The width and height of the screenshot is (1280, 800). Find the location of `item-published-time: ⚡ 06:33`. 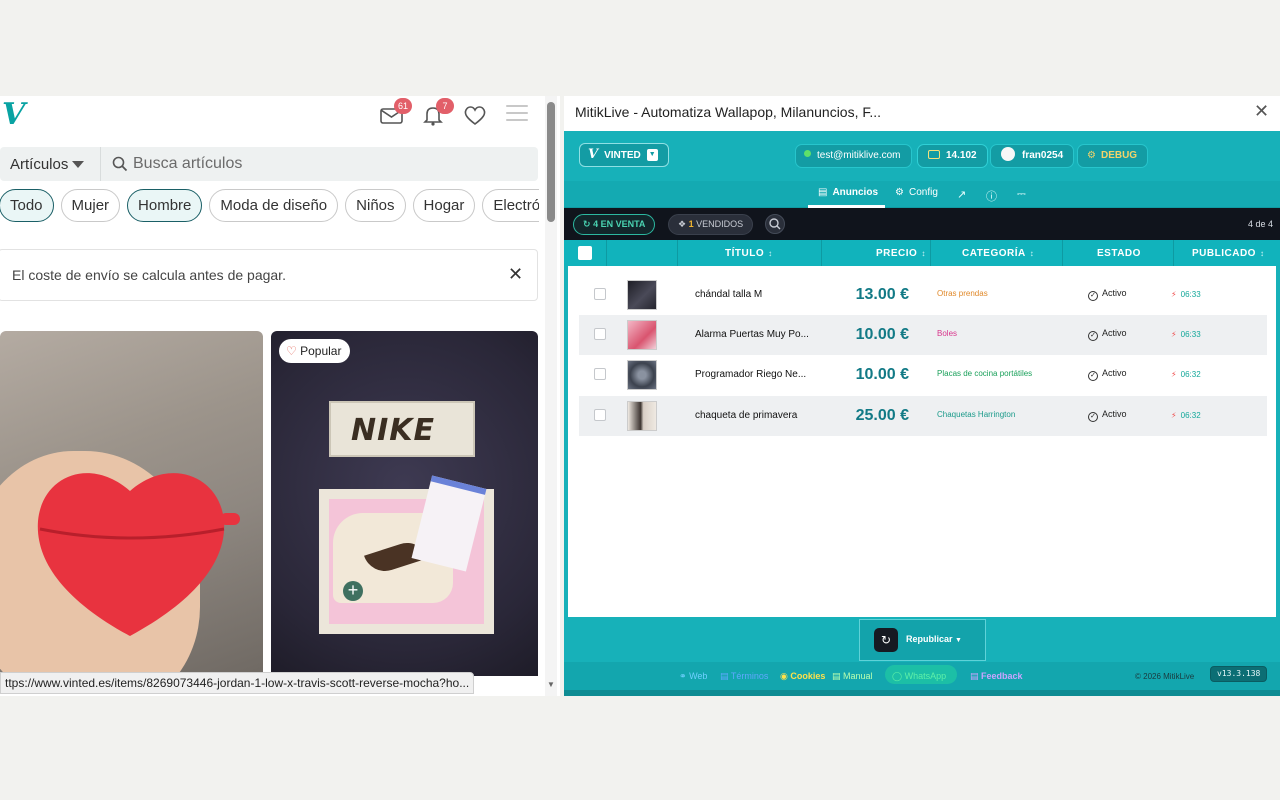

item-published-time: ⚡ 06:33 is located at coordinates (1186, 294).